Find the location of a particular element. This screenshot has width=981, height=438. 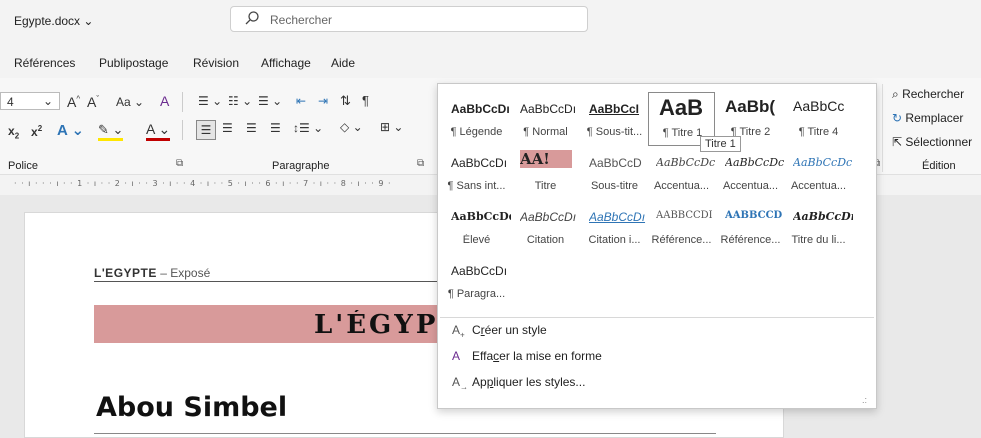

style-citation: AaBbCcDı Citation is located at coordinates (545, 227).